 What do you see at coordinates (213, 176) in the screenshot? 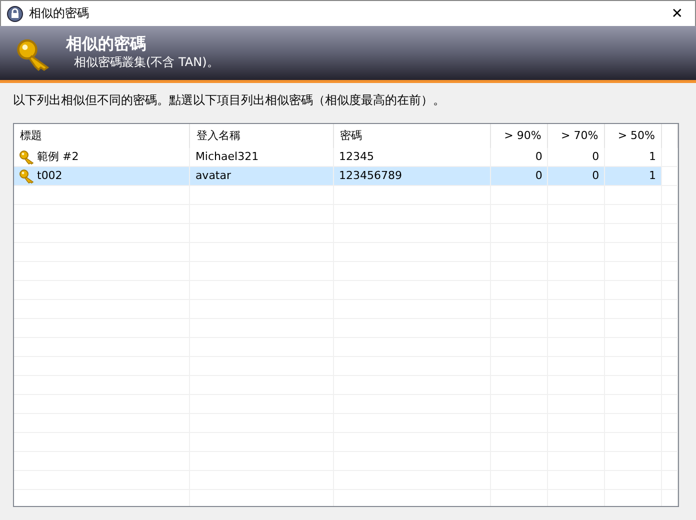
I see `table-cell-text: avatar` at bounding box center [213, 176].